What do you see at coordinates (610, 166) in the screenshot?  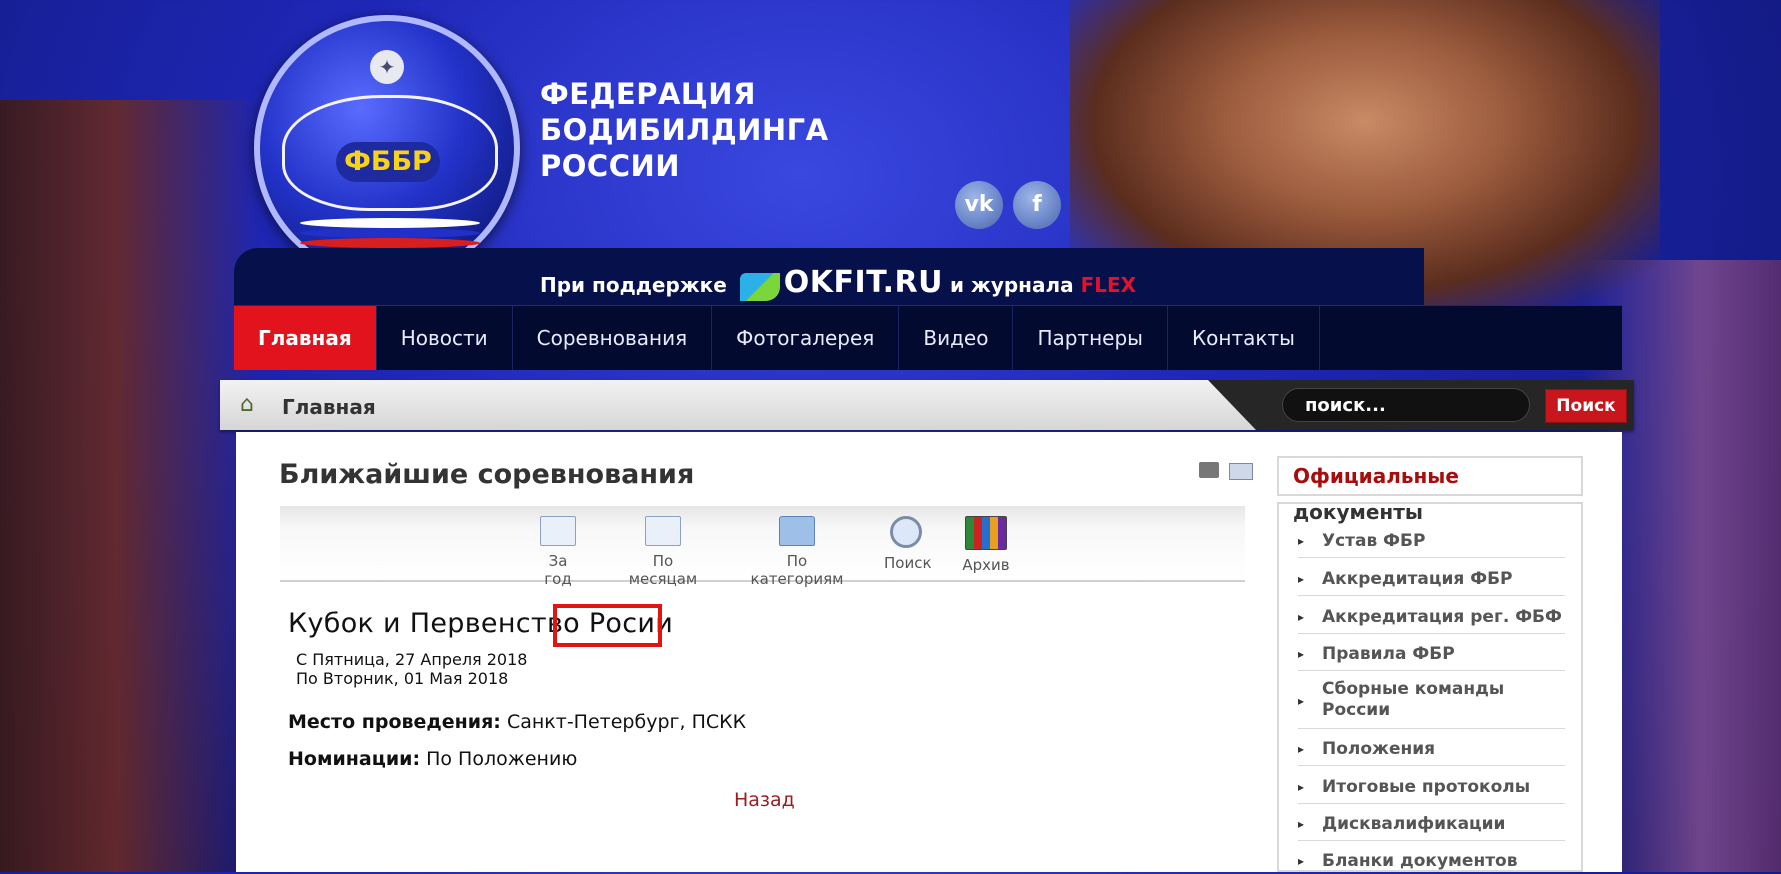 I see `site-title-line-3: РОССИИ` at bounding box center [610, 166].